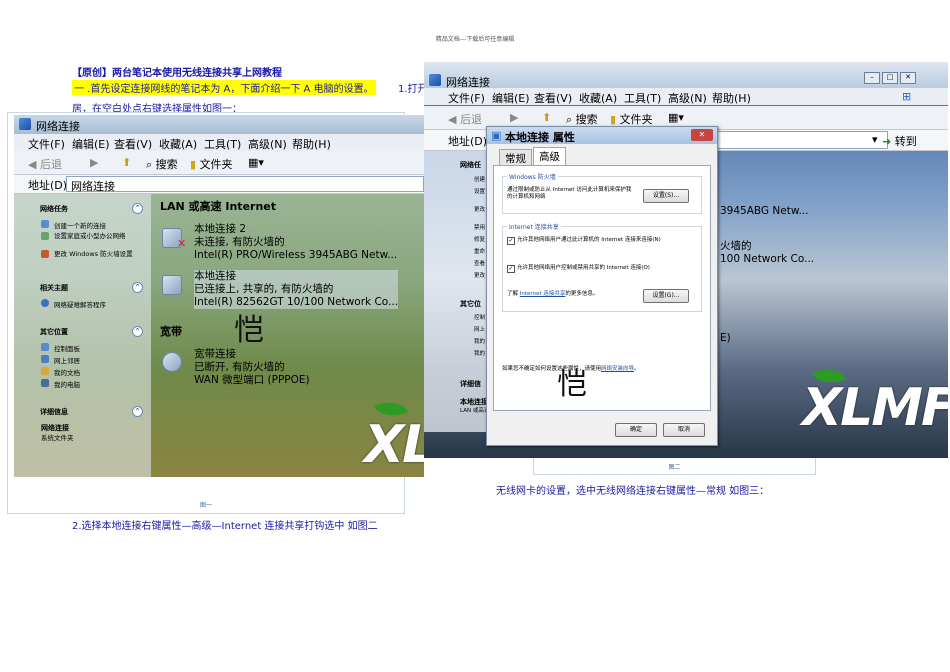  Describe the element at coordinates (239, 367) in the screenshot. I see `conn-status: 已断开, 有防火墙的` at that location.